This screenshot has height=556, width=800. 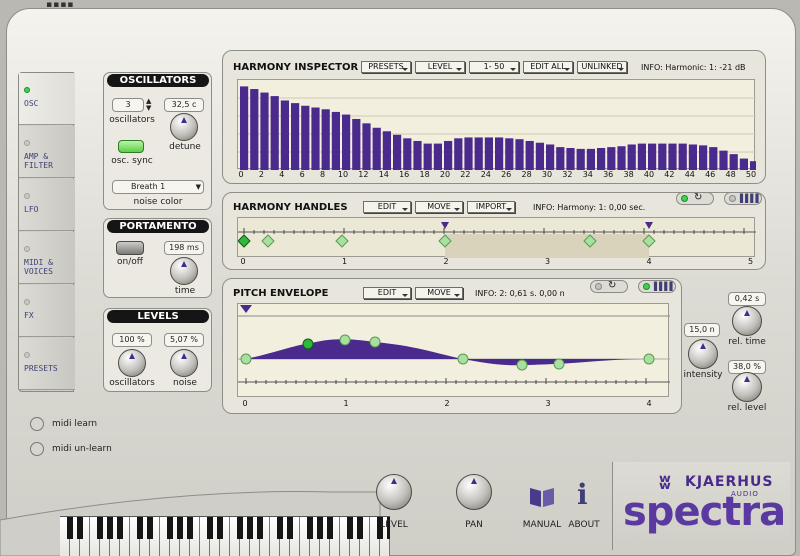 What do you see at coordinates (695, 198) in the screenshot?
I see `harmony-loop-button: ↻` at bounding box center [695, 198].